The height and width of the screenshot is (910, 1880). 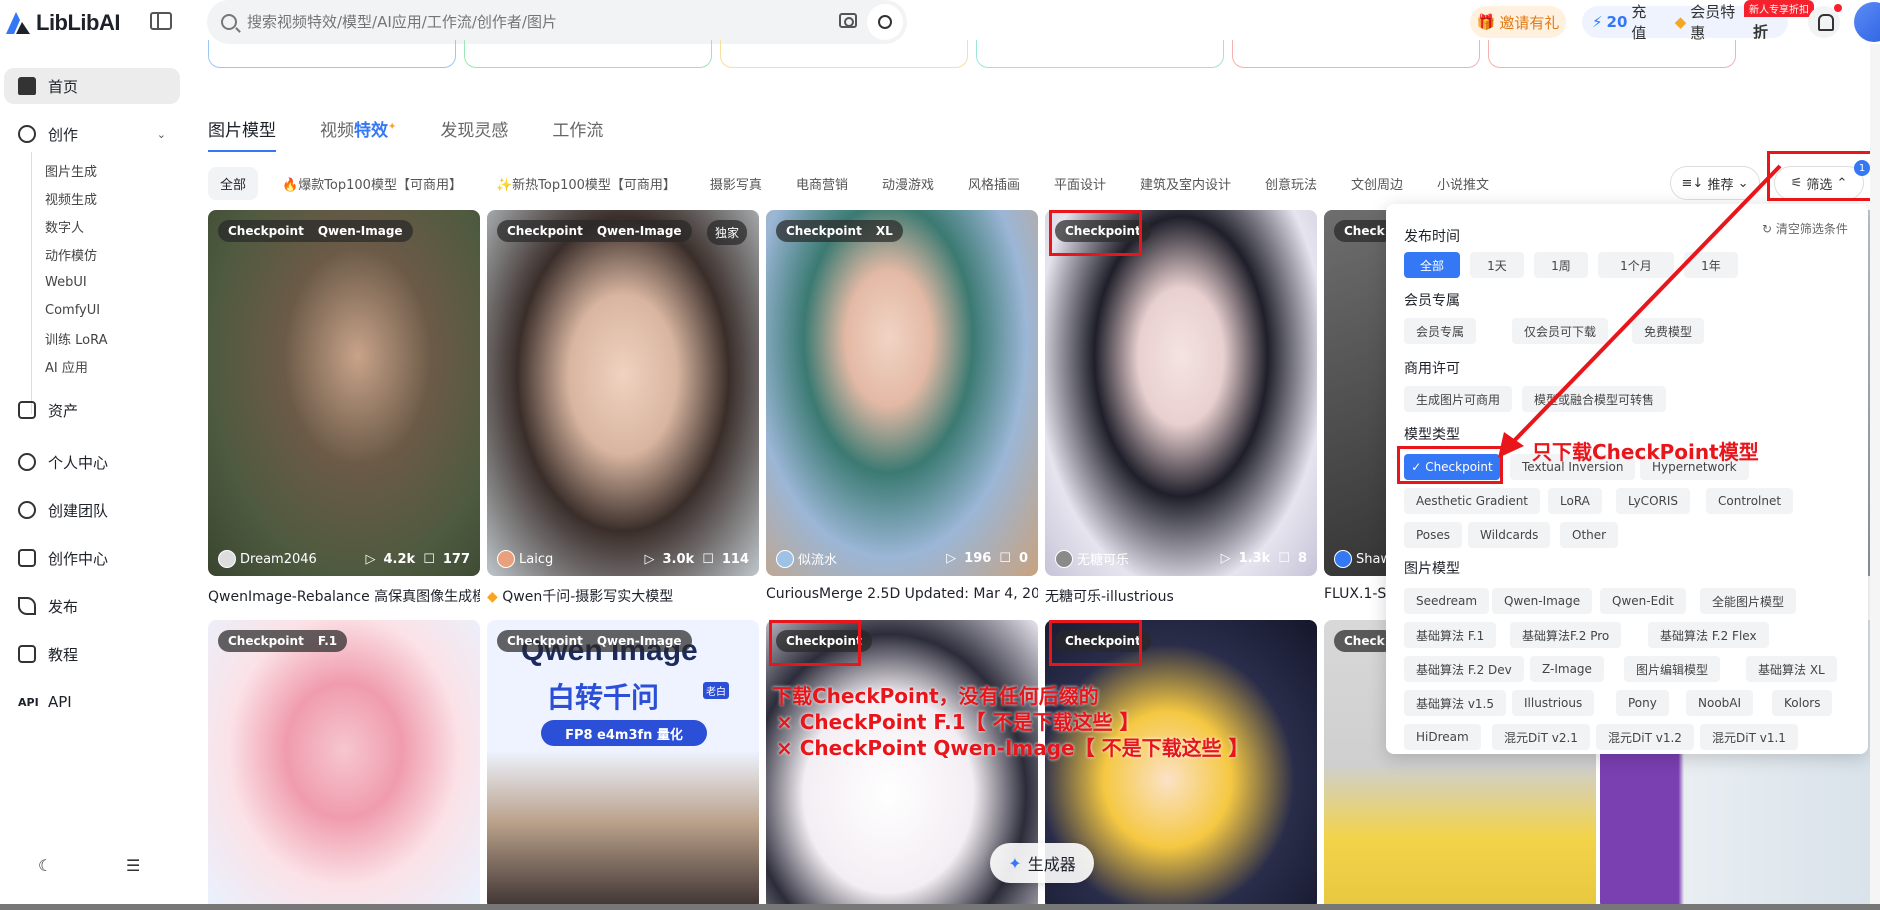 I want to click on card-title: 无糖可乐-illustrious, so click(x=1181, y=596).